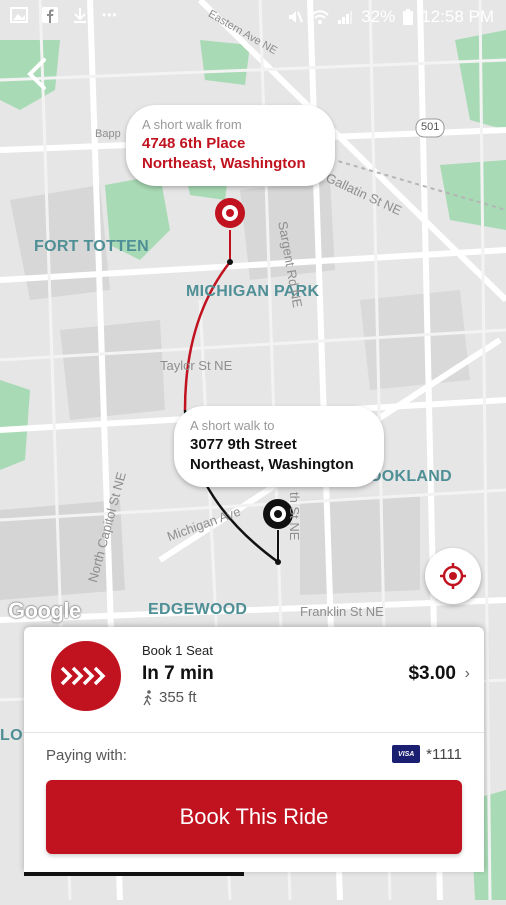 This screenshot has height=905, width=506. I want to click on pickup-pin-icon, so click(230, 213).